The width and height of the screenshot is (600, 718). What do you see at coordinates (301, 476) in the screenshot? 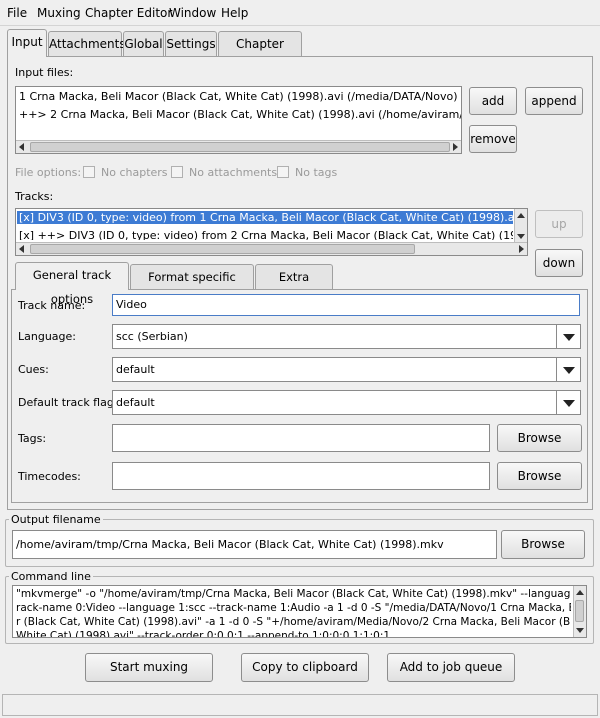
I see `timecodes-input` at bounding box center [301, 476].